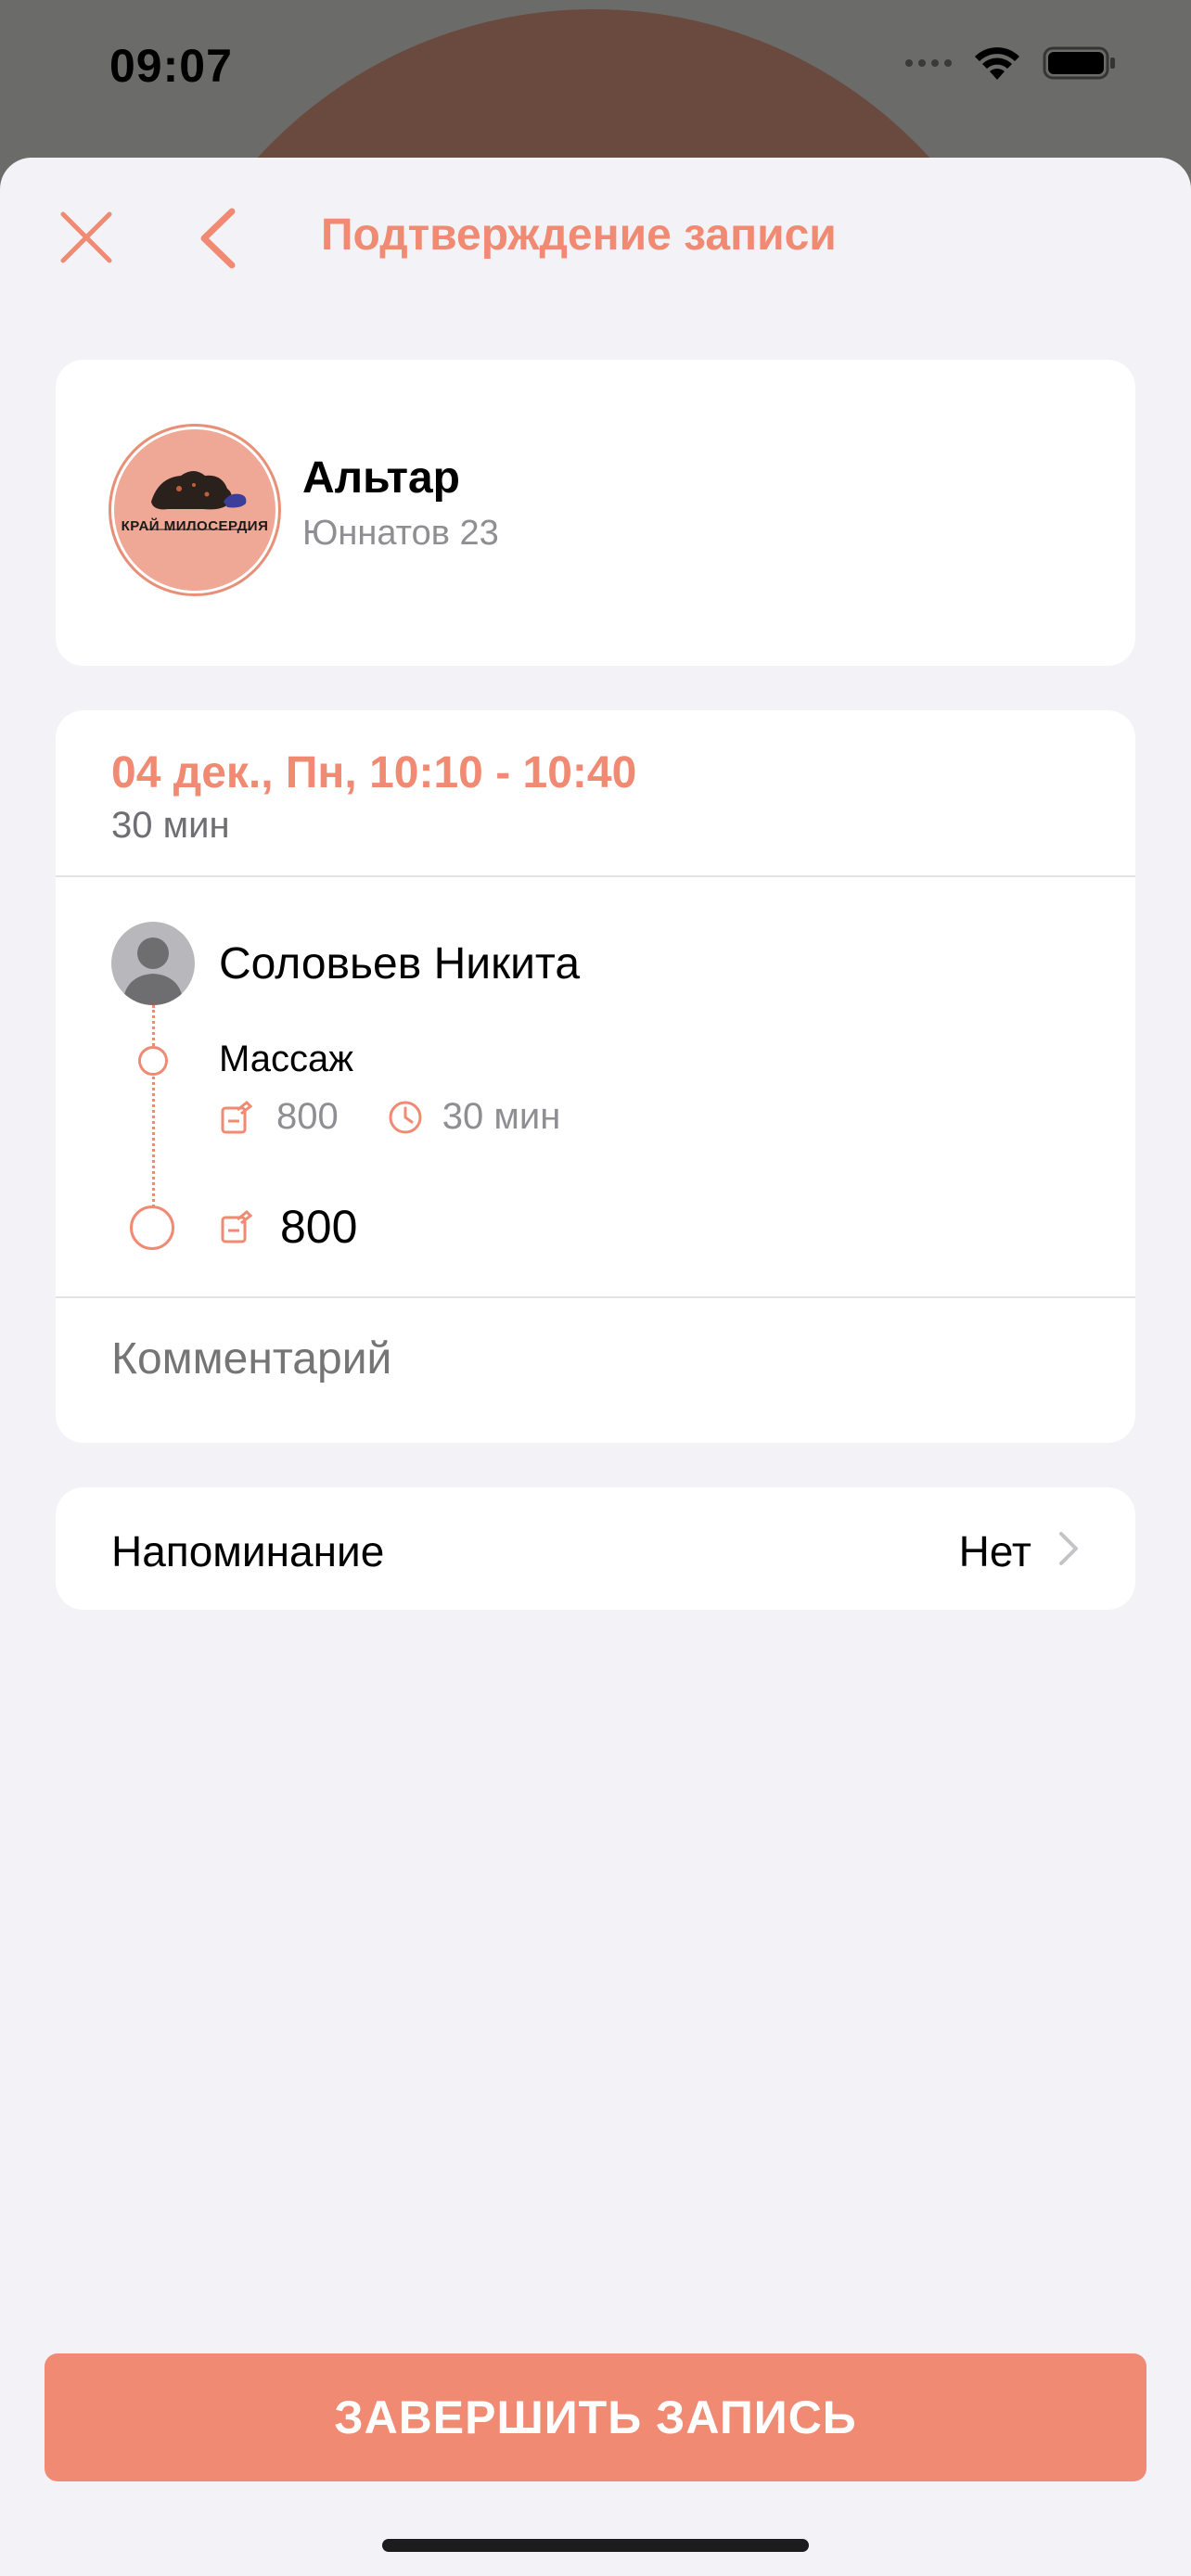 This screenshot has height=2576, width=1191. Describe the element at coordinates (153, 964) in the screenshot. I see `avatar` at that location.